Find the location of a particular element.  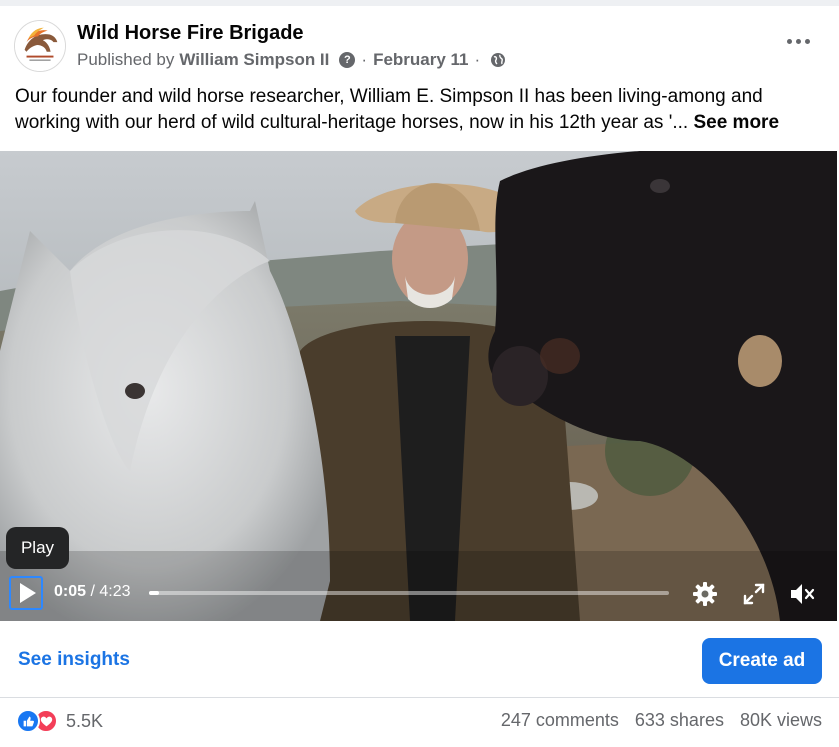

published-by-label: Published by is located at coordinates (126, 59).